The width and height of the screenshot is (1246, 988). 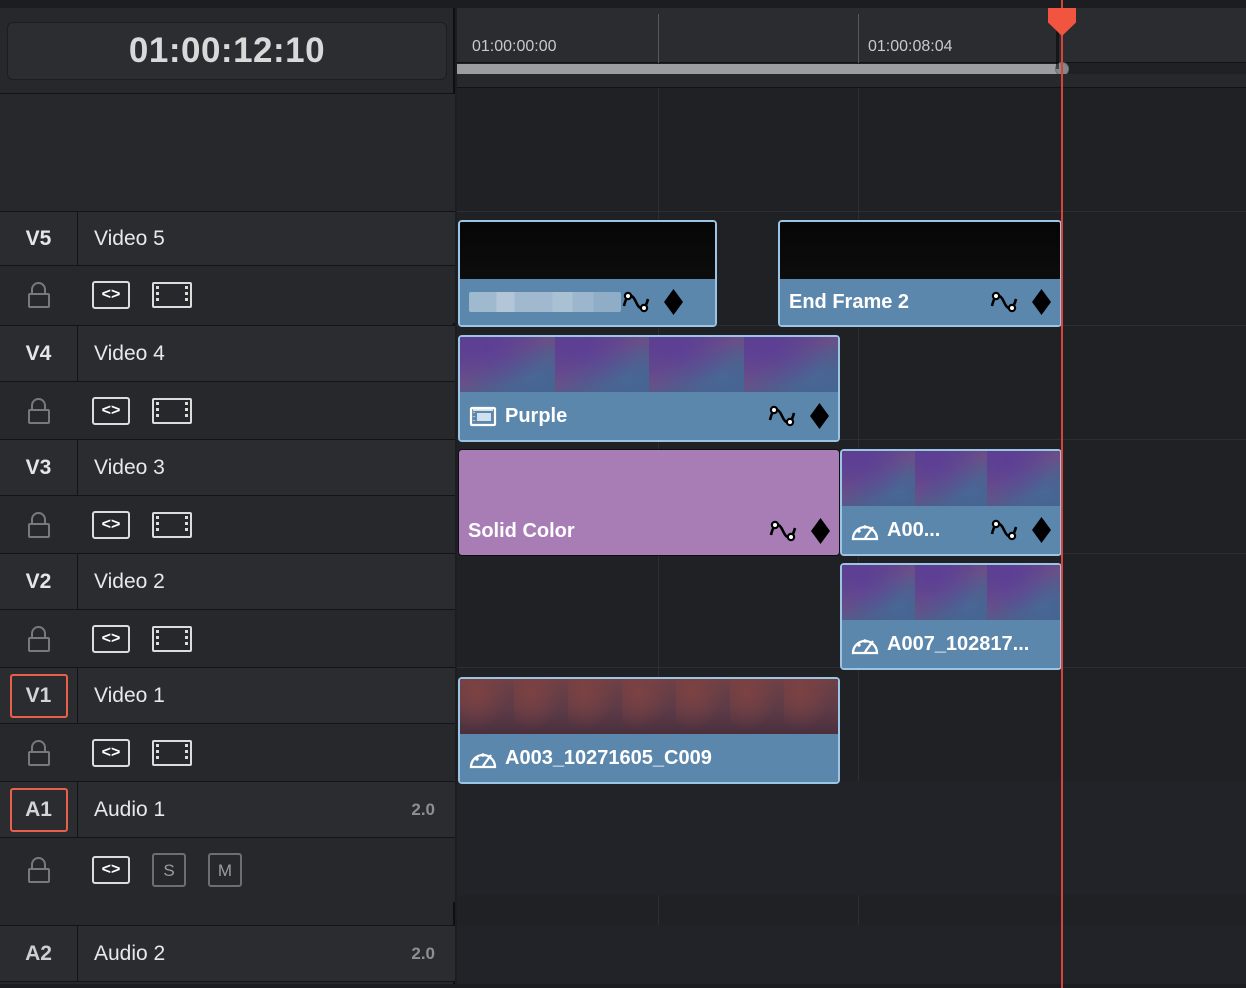 I want to click on timeline-clip: Solid Color, so click(x=649, y=502).